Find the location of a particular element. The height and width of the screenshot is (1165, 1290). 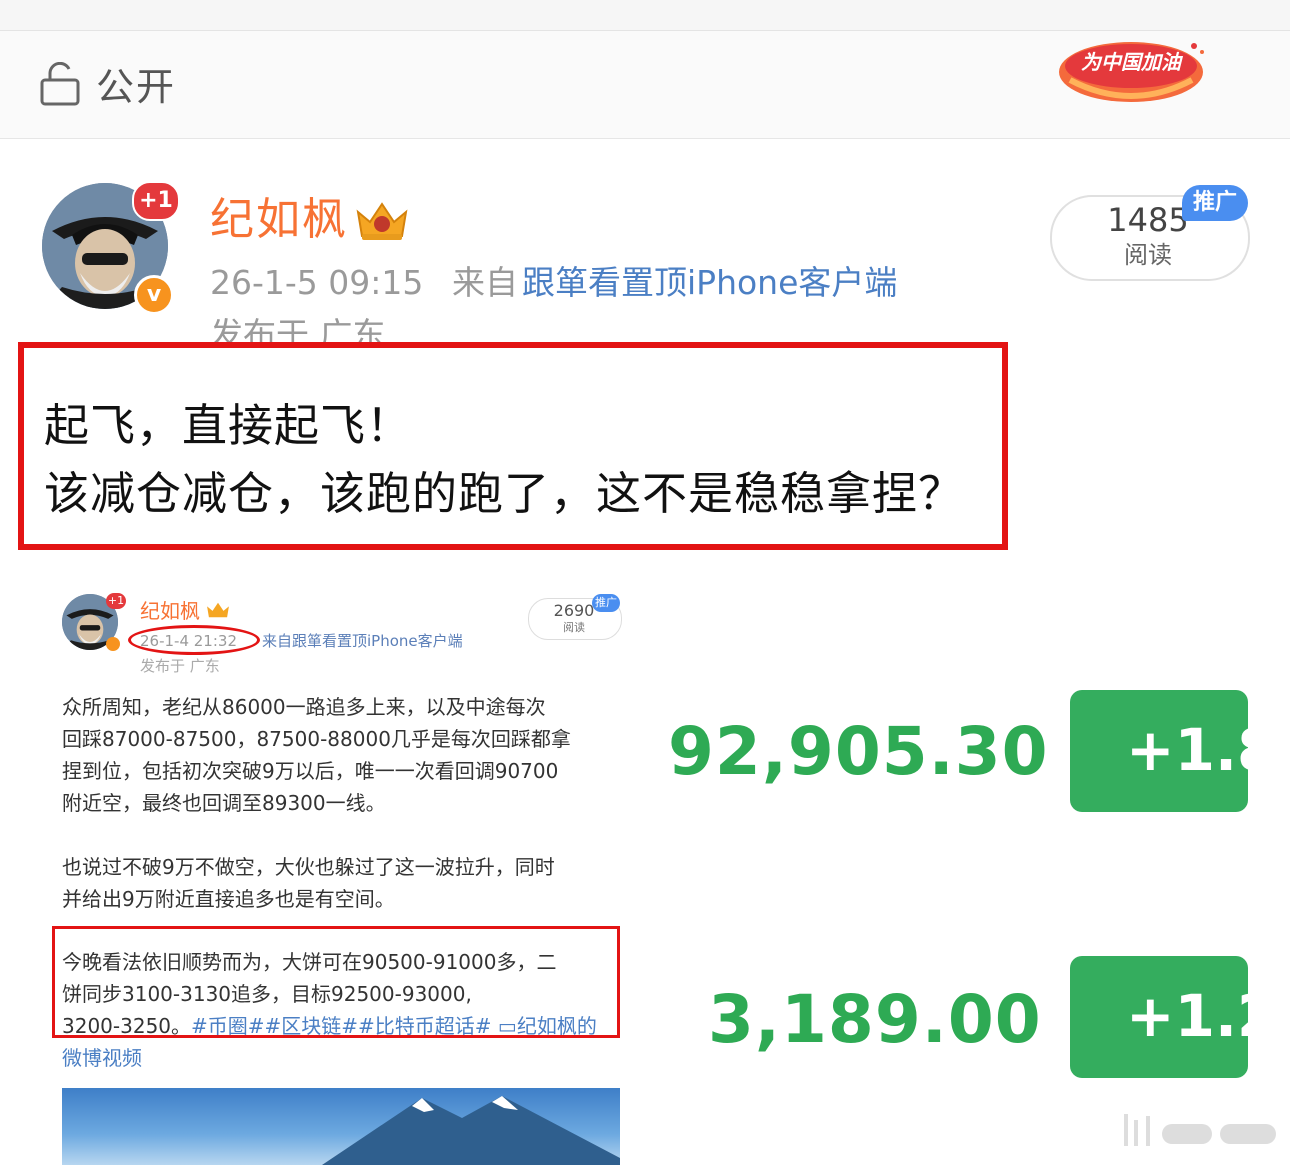

embedded-promo-tag: 推广 is located at coordinates (606, 603).